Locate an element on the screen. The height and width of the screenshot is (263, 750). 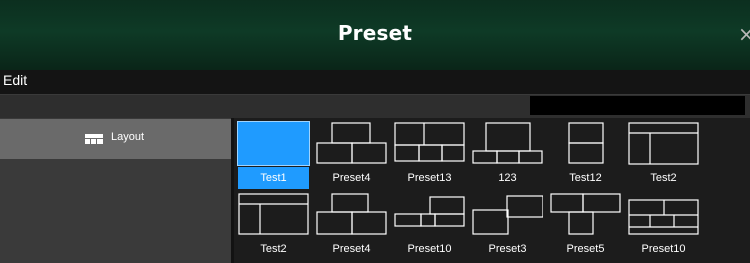
preset-label: 123 is located at coordinates (507, 178).